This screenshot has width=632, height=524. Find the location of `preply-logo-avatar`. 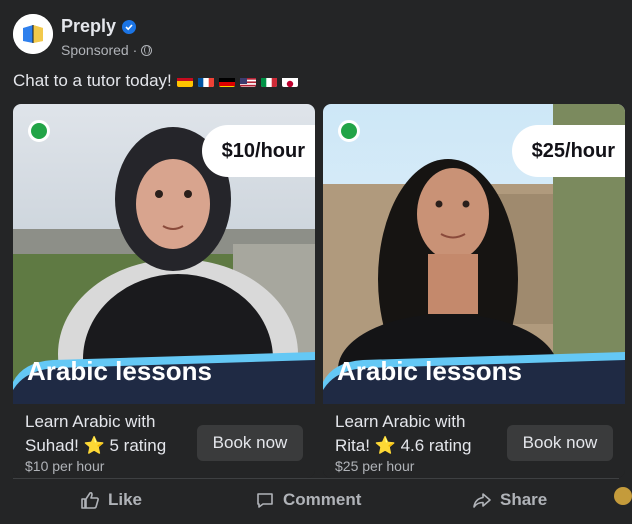

preply-logo-avatar is located at coordinates (33, 34).